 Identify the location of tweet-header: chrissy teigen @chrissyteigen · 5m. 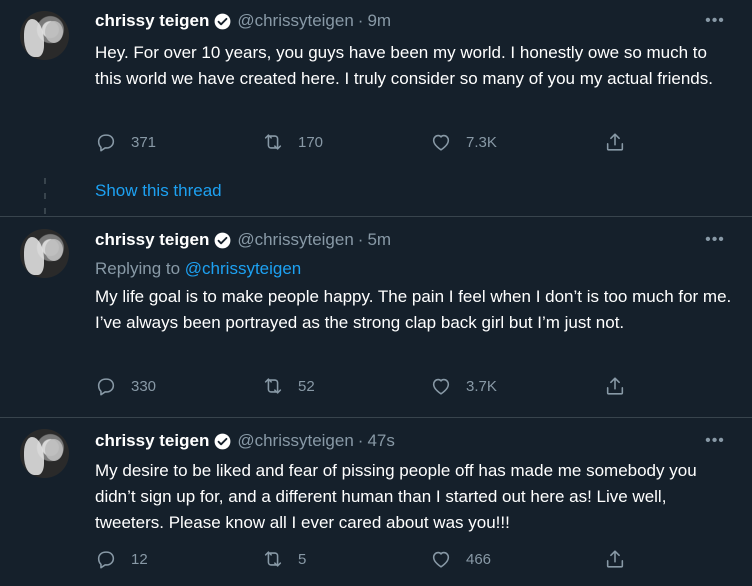
(243, 240).